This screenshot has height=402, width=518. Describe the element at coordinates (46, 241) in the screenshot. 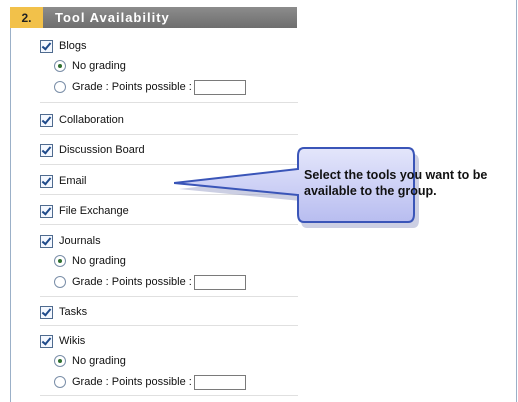

I see `journals-checkbox` at that location.